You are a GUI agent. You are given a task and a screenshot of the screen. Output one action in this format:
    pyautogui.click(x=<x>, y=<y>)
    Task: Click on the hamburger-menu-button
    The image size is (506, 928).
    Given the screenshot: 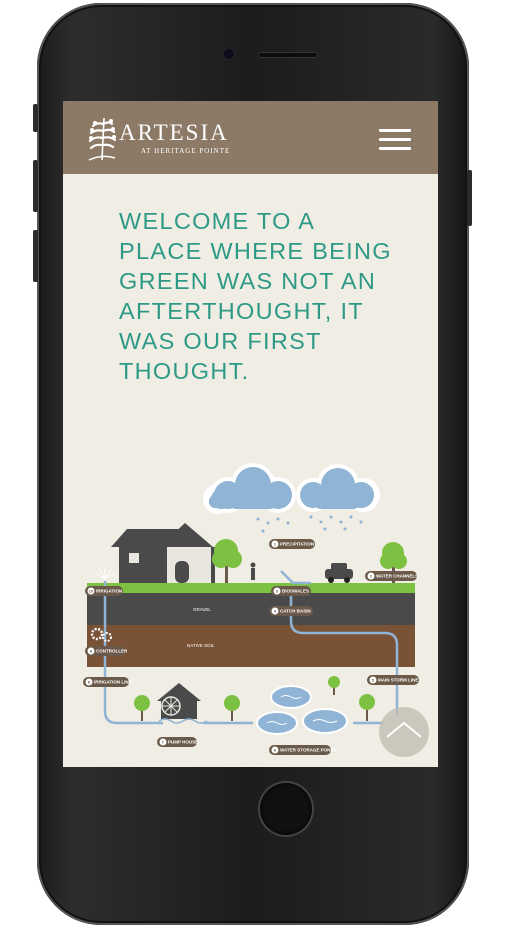 What is the action you would take?
    pyautogui.click(x=395, y=140)
    